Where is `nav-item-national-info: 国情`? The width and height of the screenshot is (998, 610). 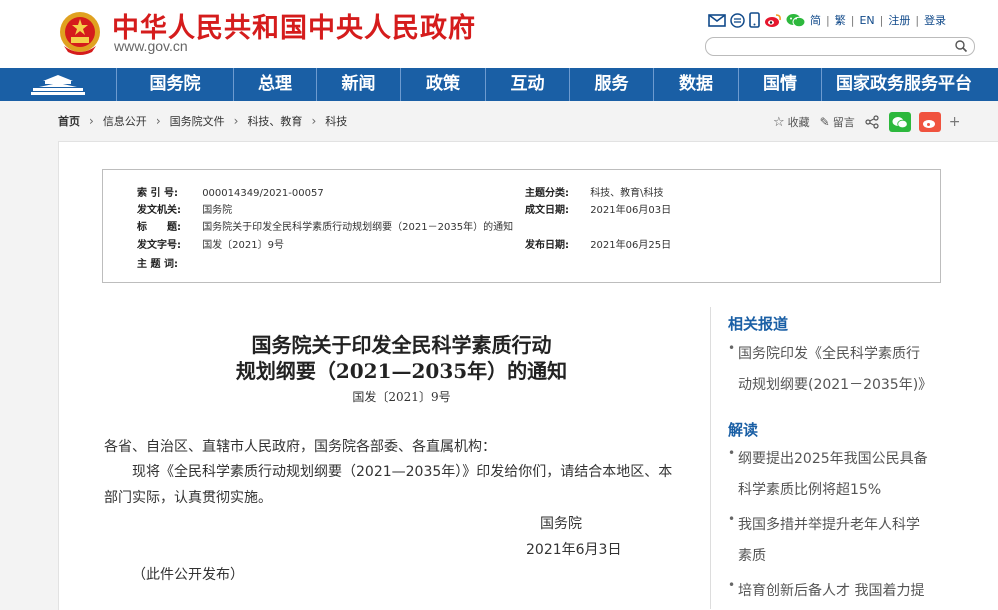
nav-item-national-info: 国情 is located at coordinates (780, 84).